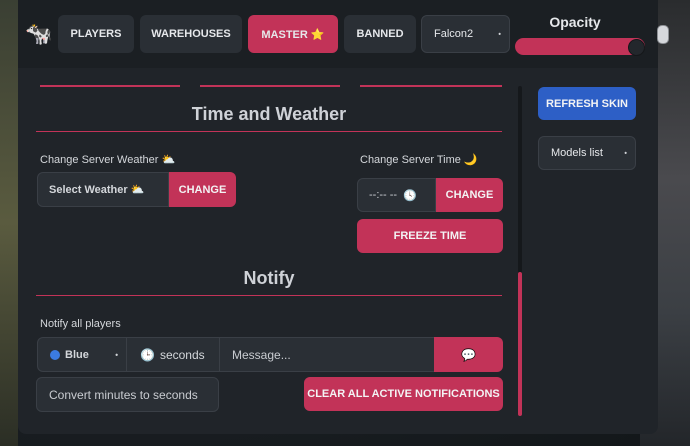 The image size is (690, 446). What do you see at coordinates (108, 160) in the screenshot?
I see `weather-label: Change Server Weather ⛅` at bounding box center [108, 160].